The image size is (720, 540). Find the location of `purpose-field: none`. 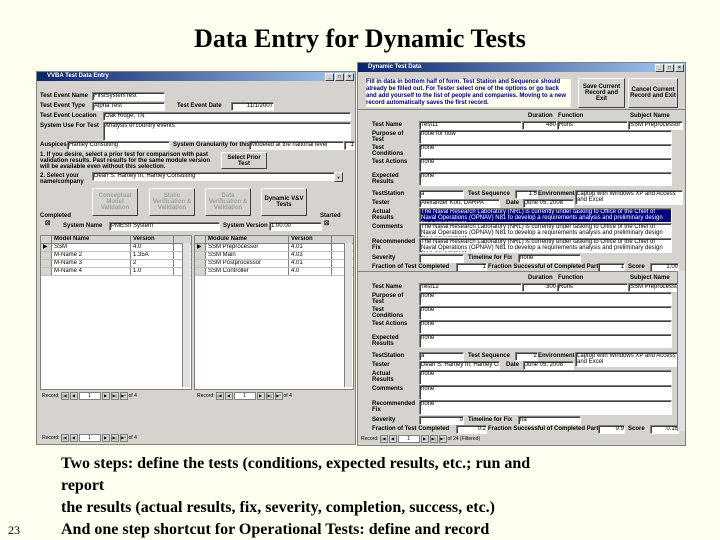

purpose-field: none is located at coordinates (545, 299).